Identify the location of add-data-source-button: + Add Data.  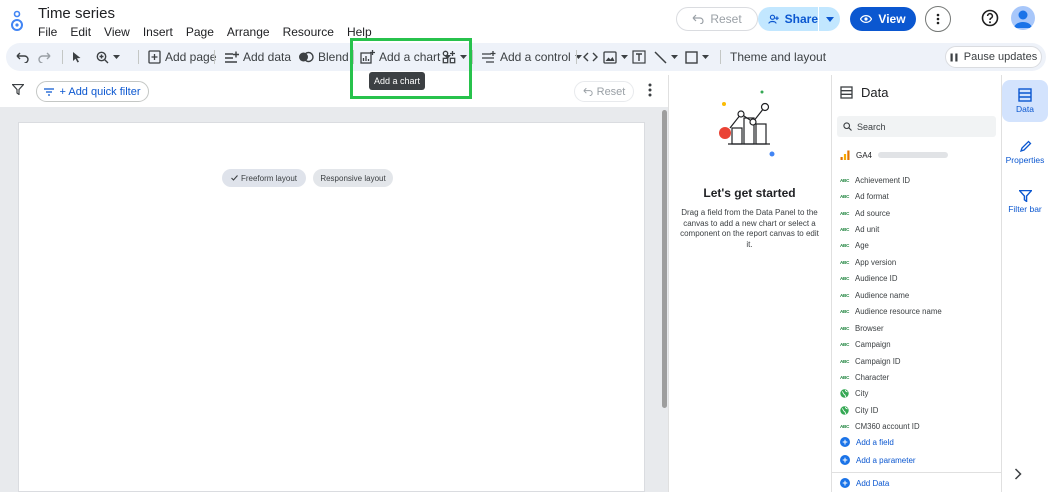
(864, 483).